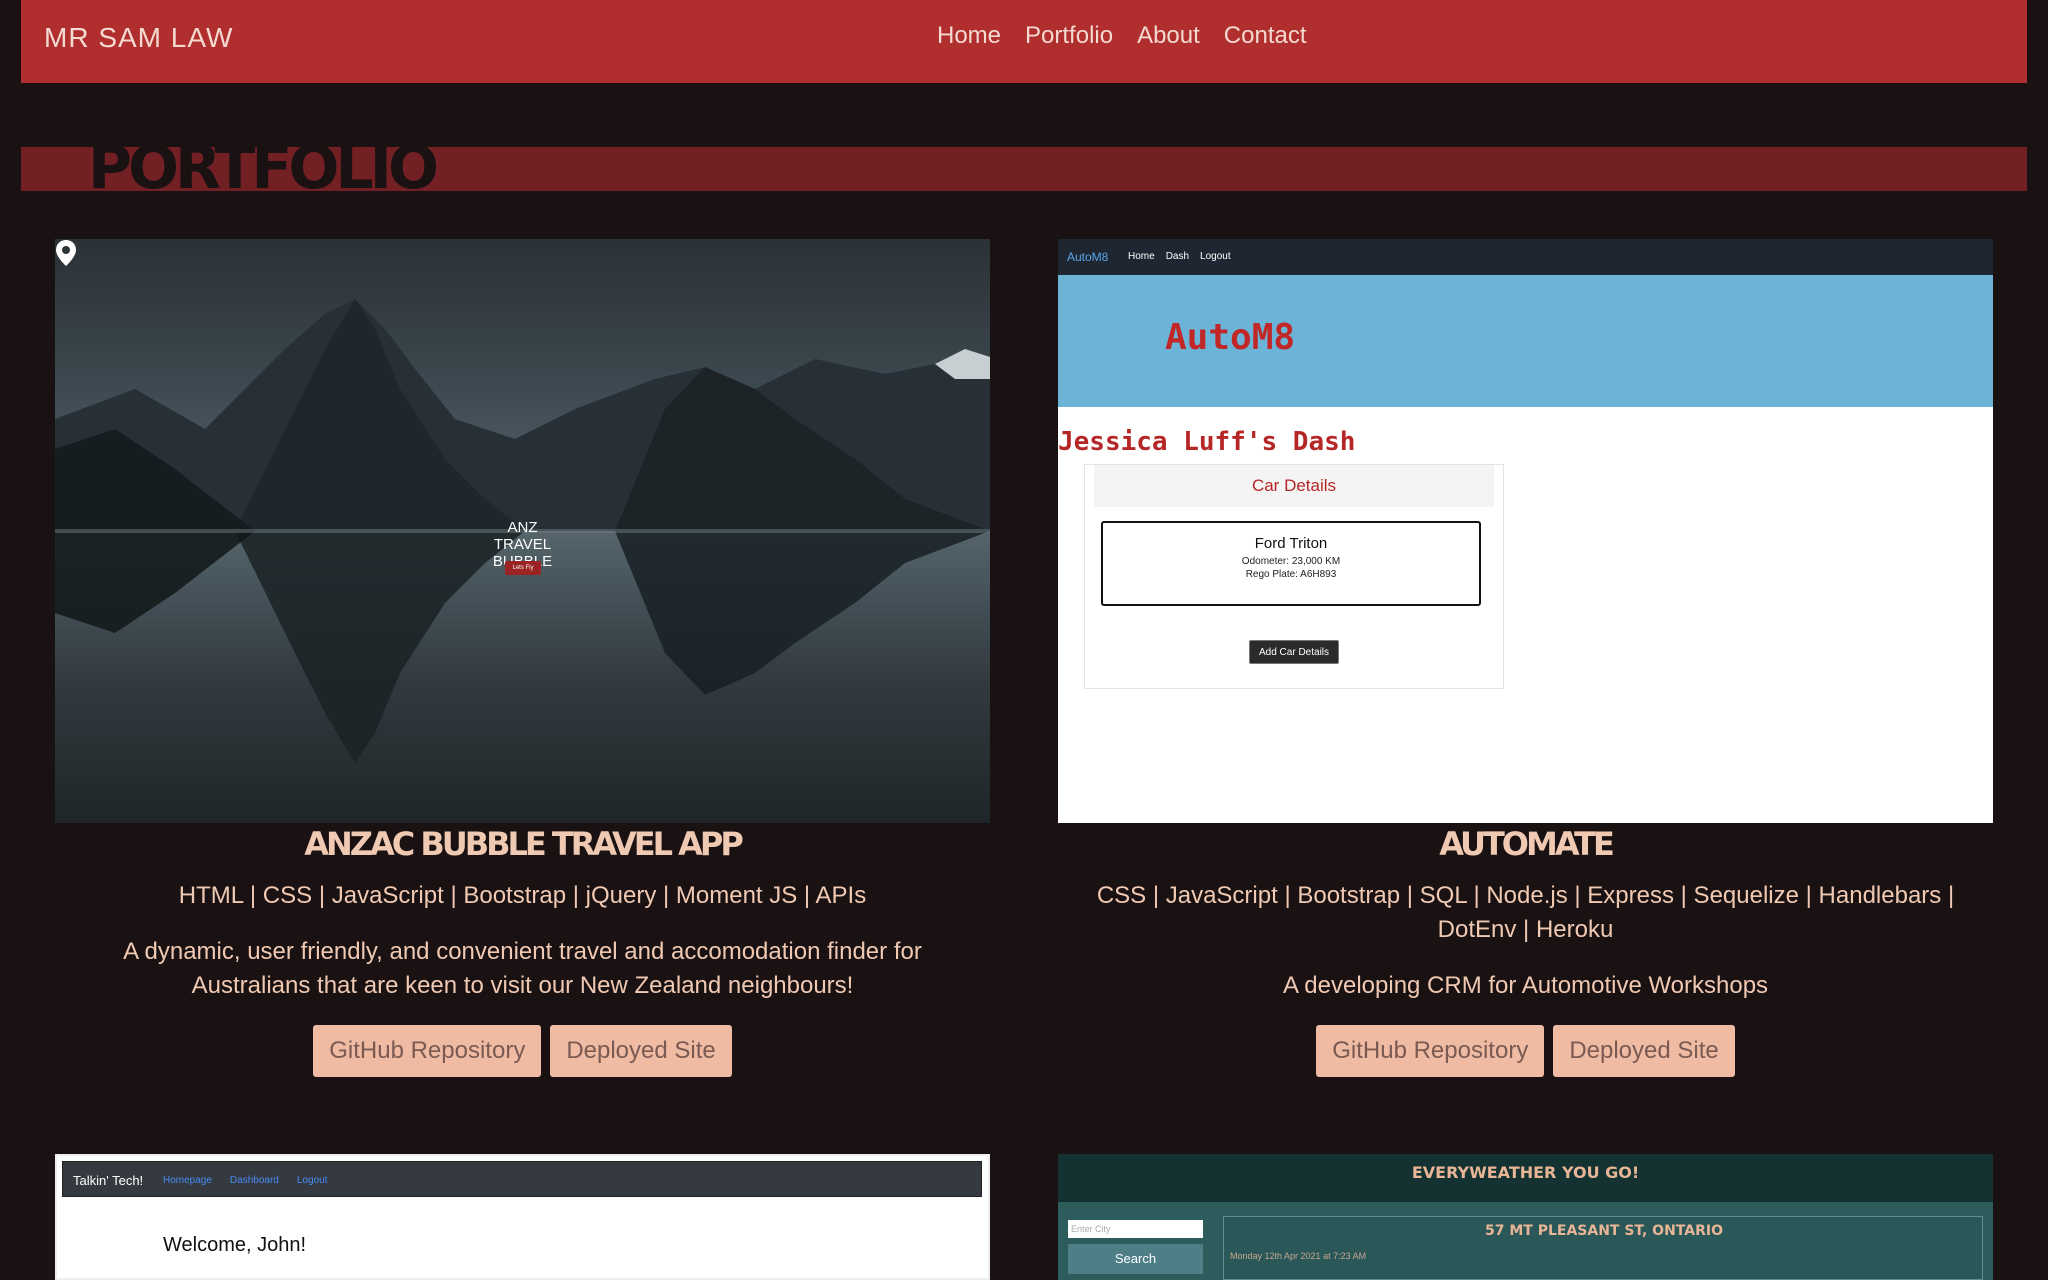 This screenshot has height=1280, width=2048. Describe the element at coordinates (1525, 257) in the screenshot. I see `shot-navbar: AutoM8 Home Dash Logout` at that location.